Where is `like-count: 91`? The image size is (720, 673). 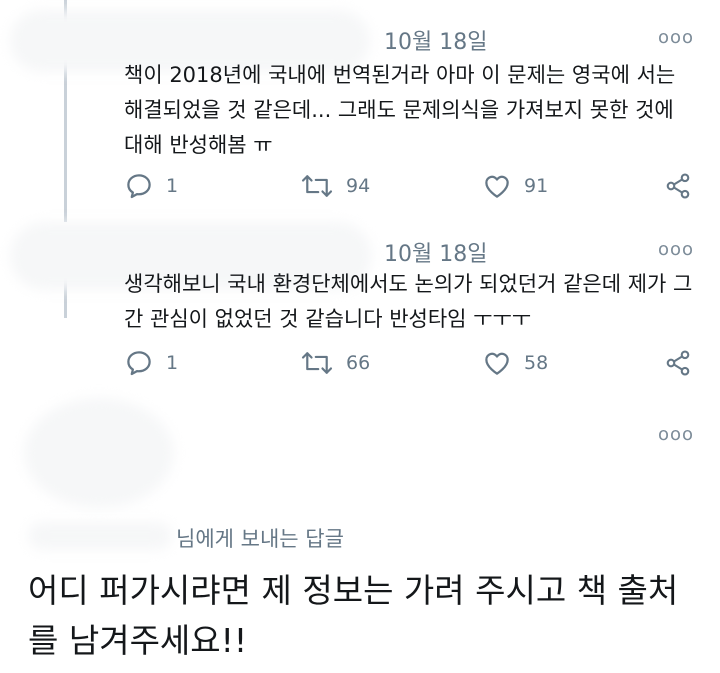
like-count: 91 is located at coordinates (536, 186).